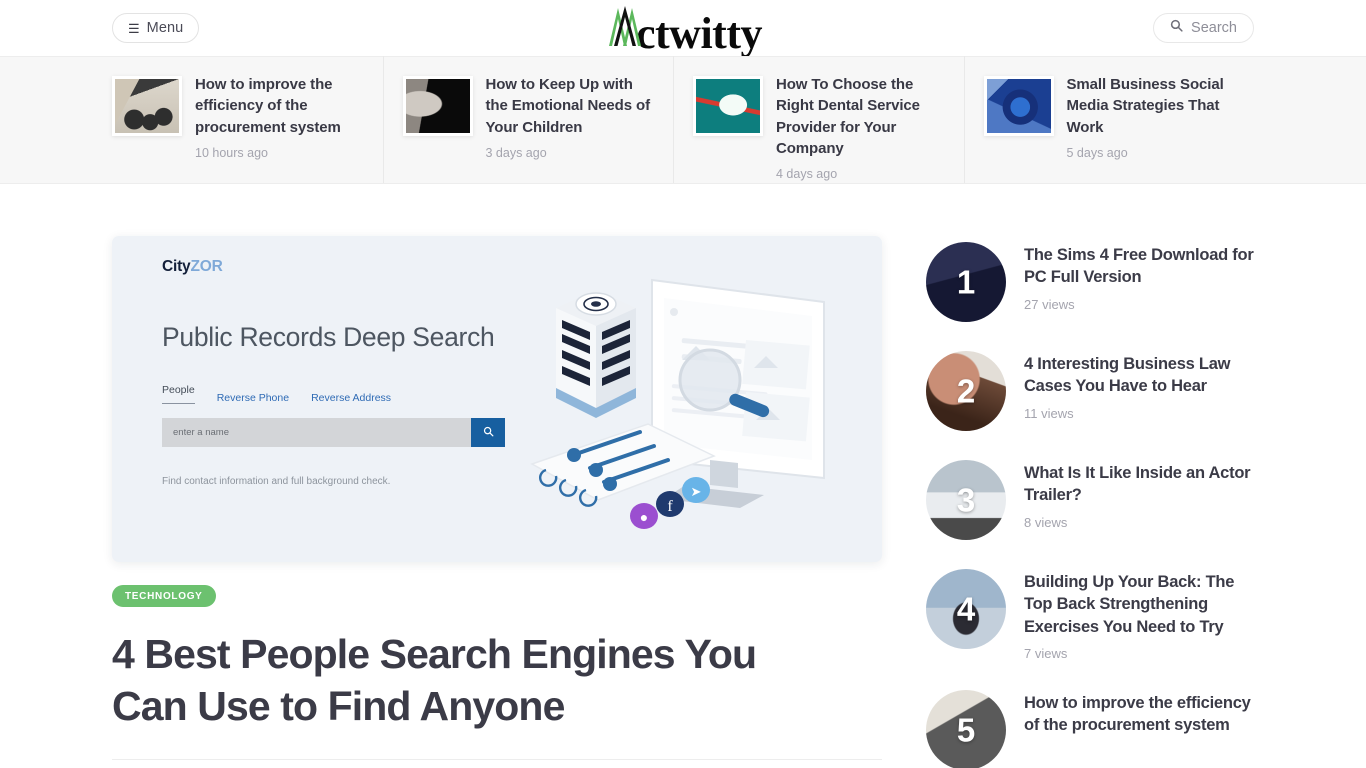 This screenshot has width=1366, height=768. I want to click on ticker-timestamp: 10 hours ago, so click(231, 152).